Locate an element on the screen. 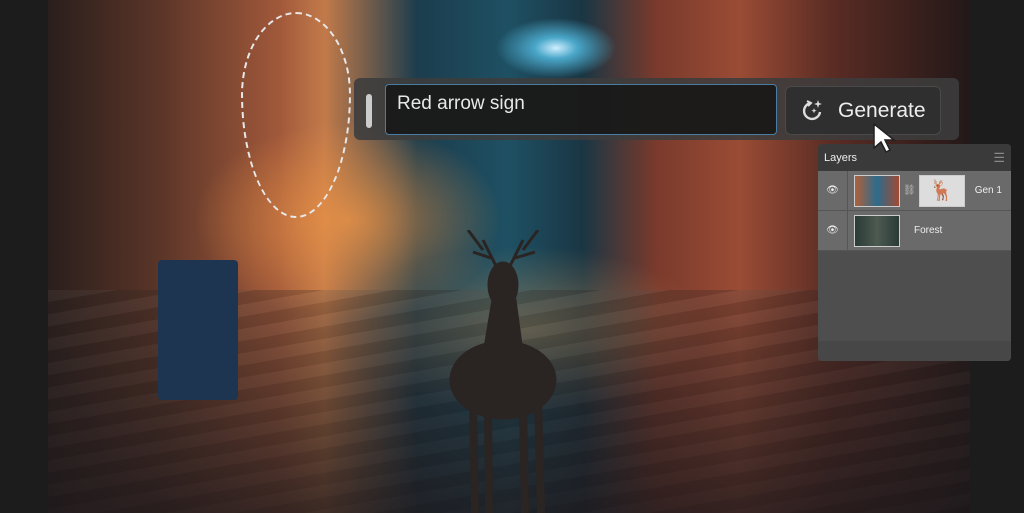 The image size is (1024, 513). mouse-cursor-icon is located at coordinates (885, 138).